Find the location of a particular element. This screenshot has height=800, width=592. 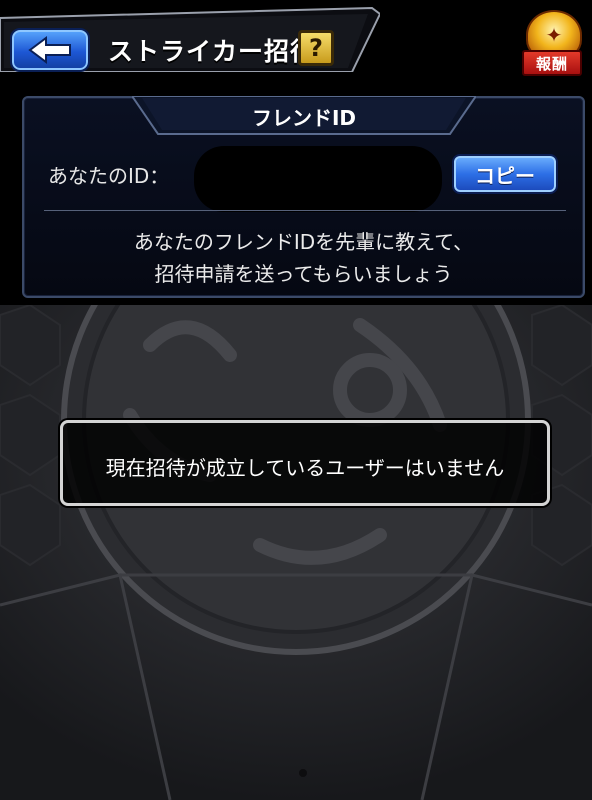

hex-tiles-left is located at coordinates (30, 436).